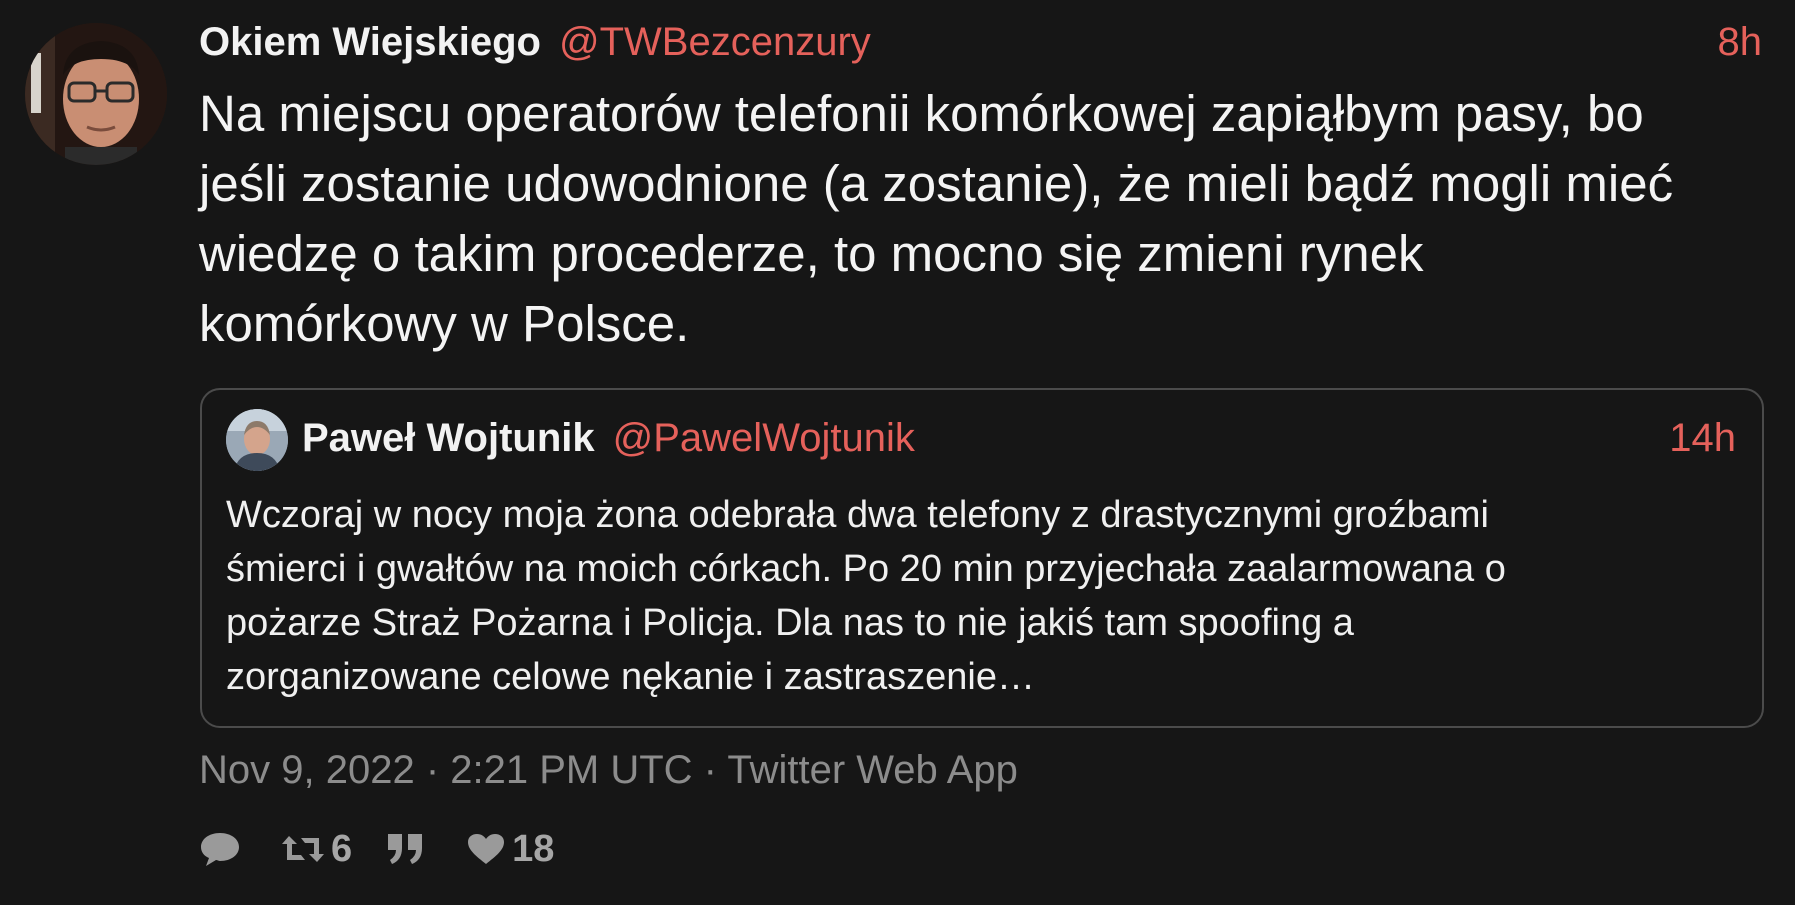  I want to click on author-username: @TWBezcenzury, so click(715, 42).